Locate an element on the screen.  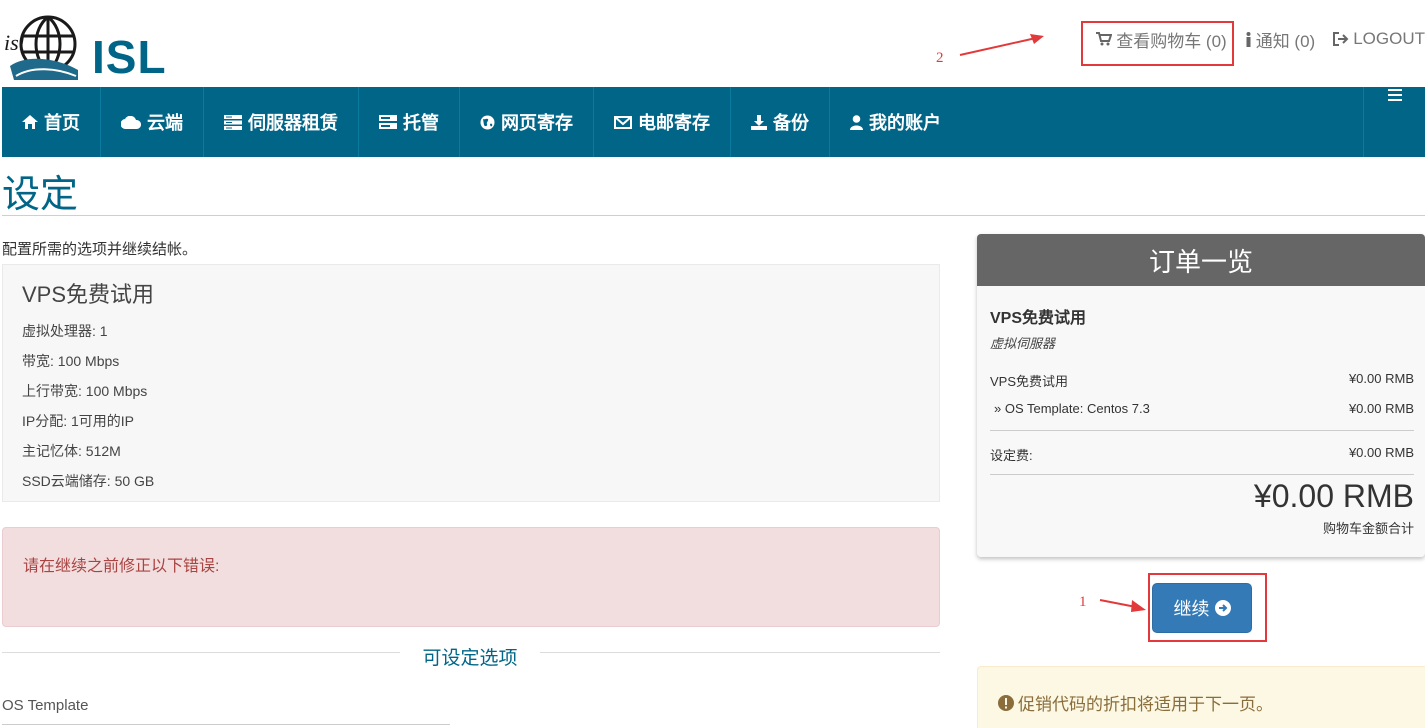
summary-total-label: 购物车金额合计 is located at coordinates (1368, 528).